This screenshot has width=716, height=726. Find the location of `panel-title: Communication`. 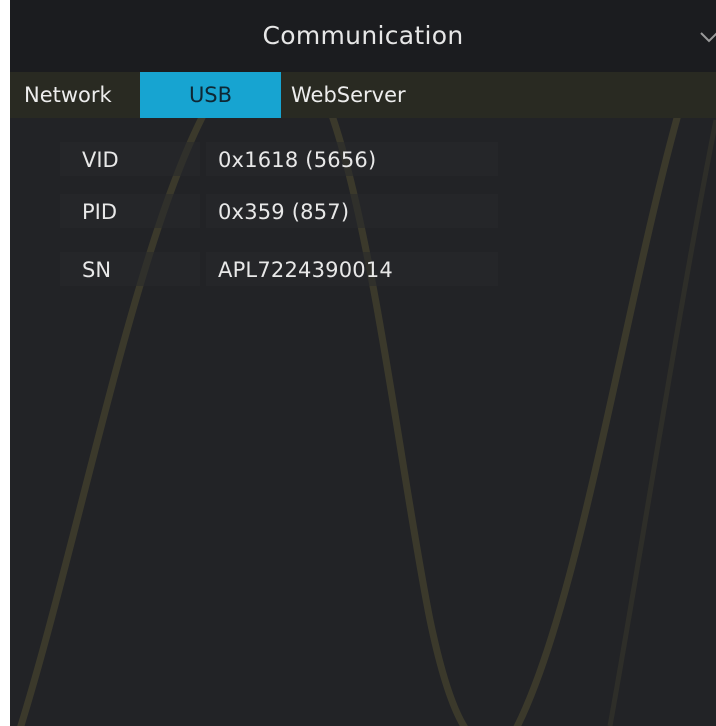

panel-title: Communication is located at coordinates (363, 35).